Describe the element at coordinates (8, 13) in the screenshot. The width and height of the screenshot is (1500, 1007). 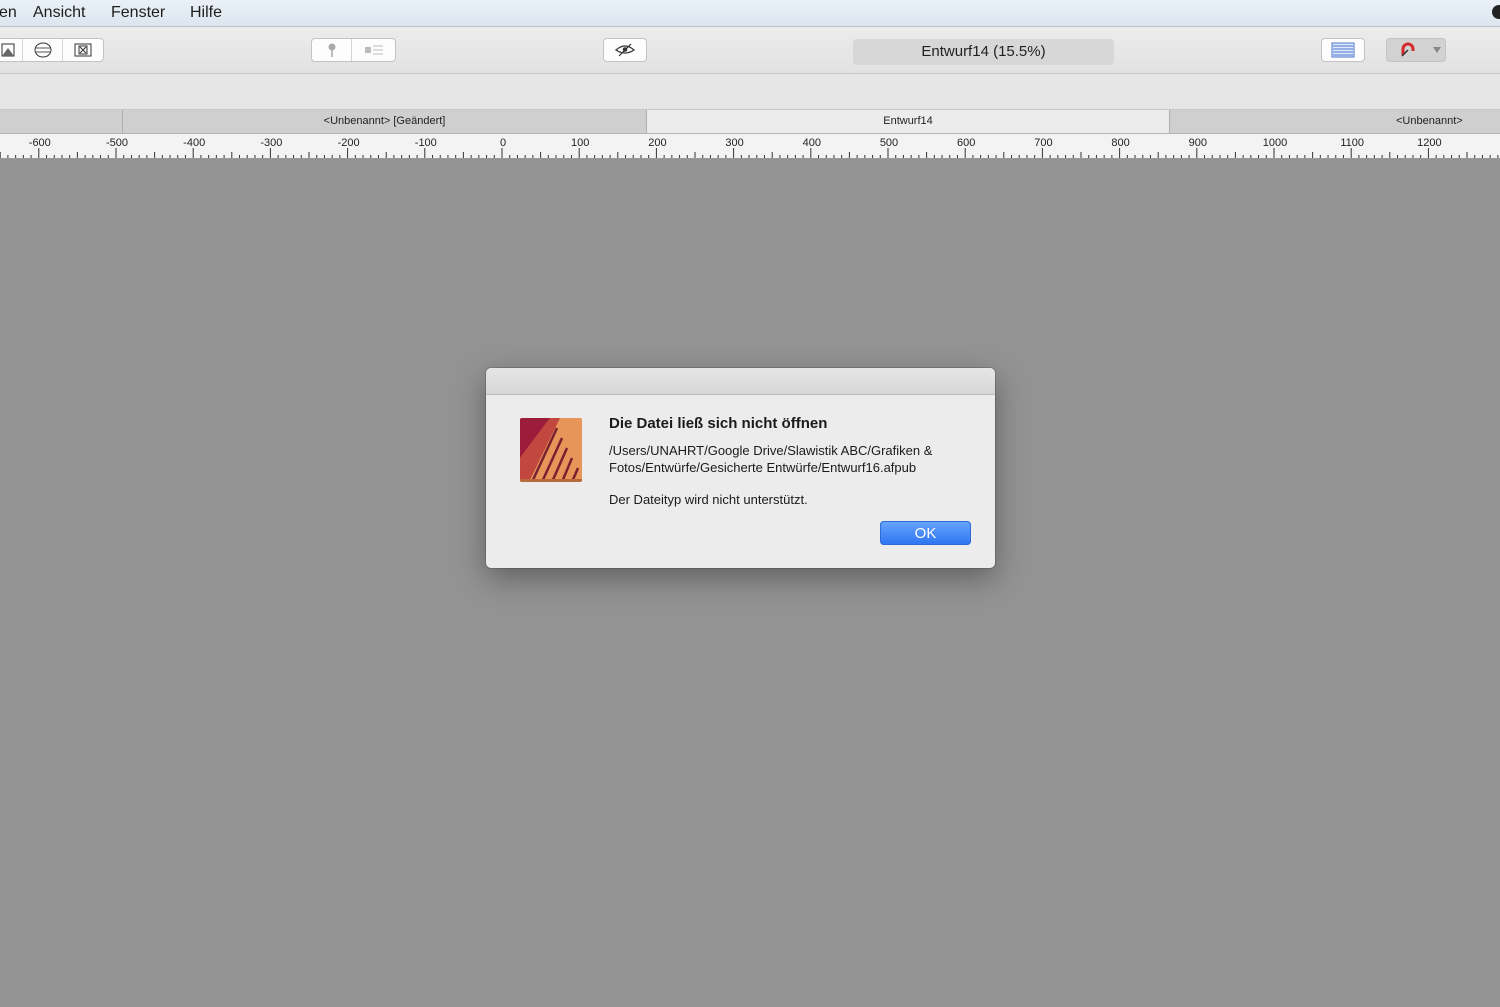
I see `menu-item-partial: en` at that location.